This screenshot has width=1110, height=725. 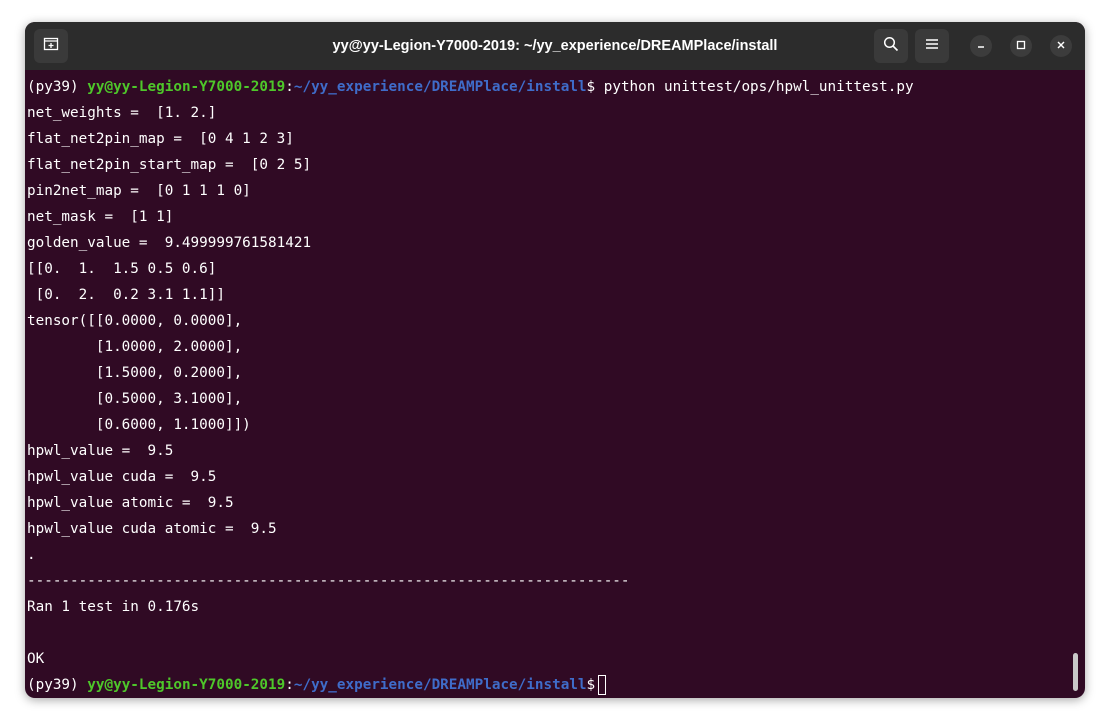 I want to click on output-line: hpwl_value = 9.5, so click(x=100, y=451).